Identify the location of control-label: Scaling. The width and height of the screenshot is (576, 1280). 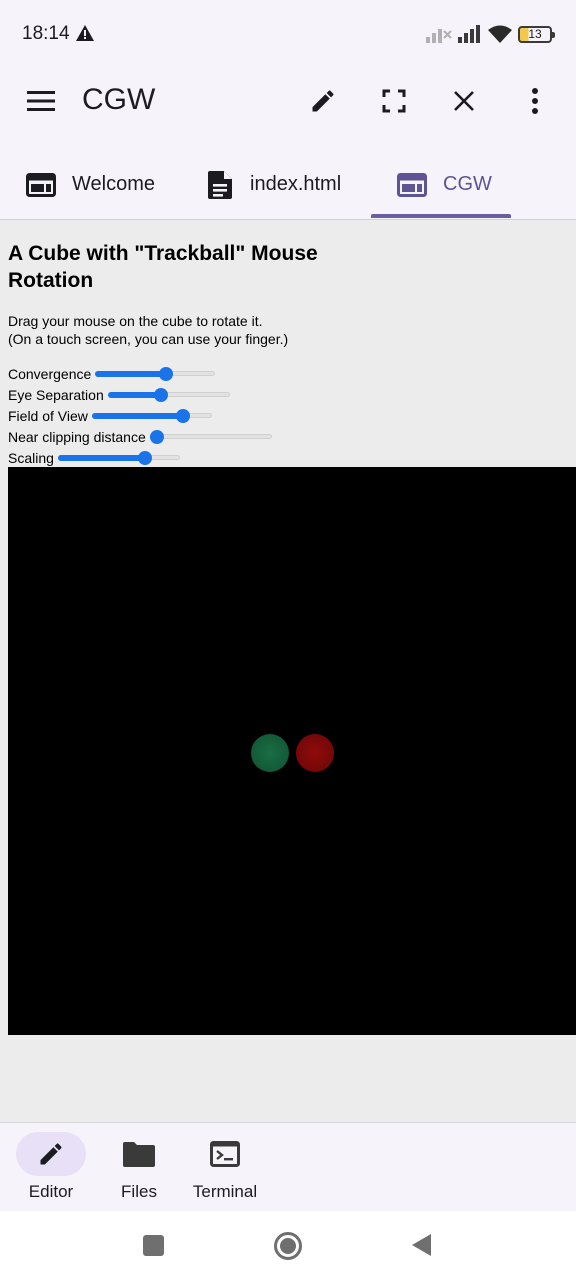
(31, 458).